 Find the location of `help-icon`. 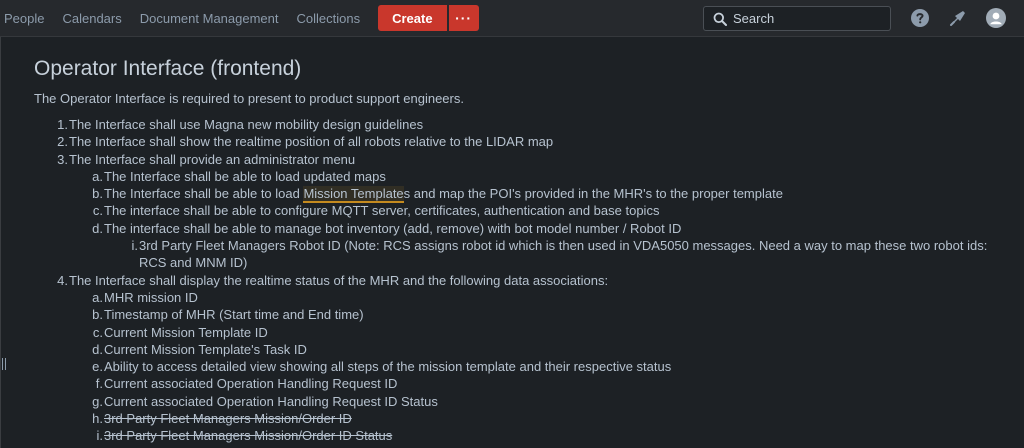

help-icon is located at coordinates (920, 18).